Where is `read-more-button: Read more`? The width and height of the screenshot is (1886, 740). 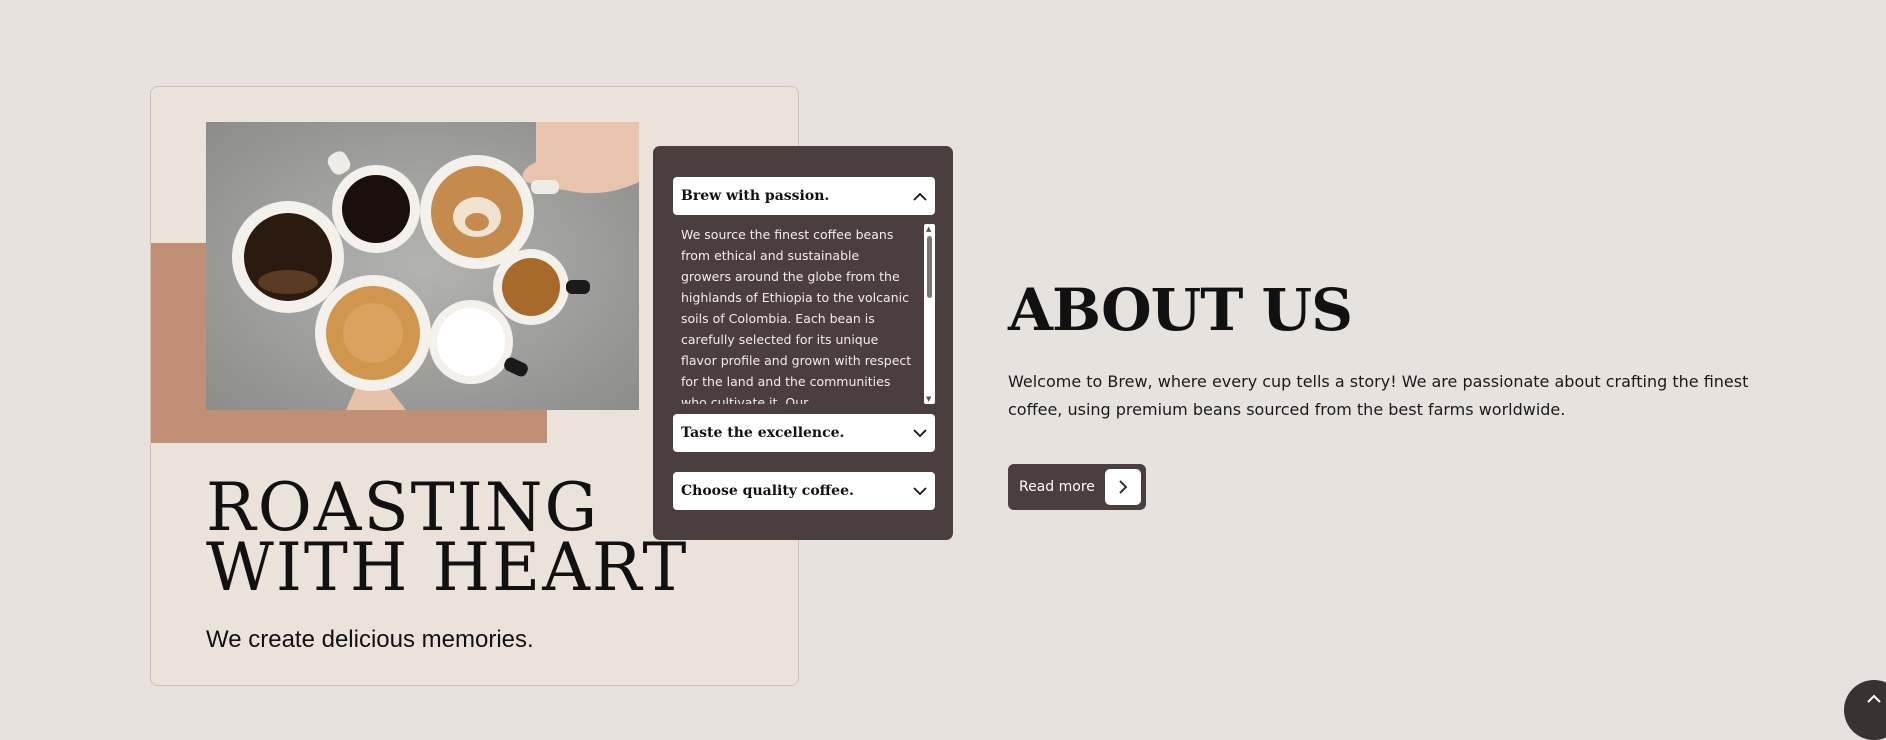
read-more-button: Read more is located at coordinates (1077, 487).